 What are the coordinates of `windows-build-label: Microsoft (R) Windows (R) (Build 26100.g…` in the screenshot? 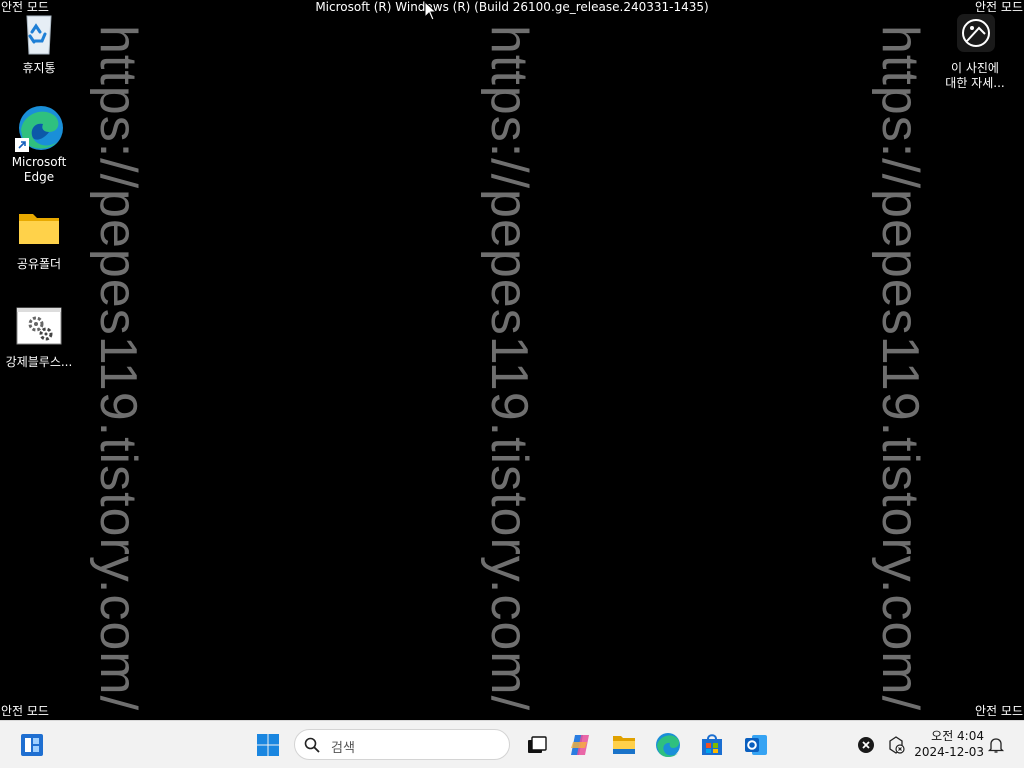 It's located at (512, 7).